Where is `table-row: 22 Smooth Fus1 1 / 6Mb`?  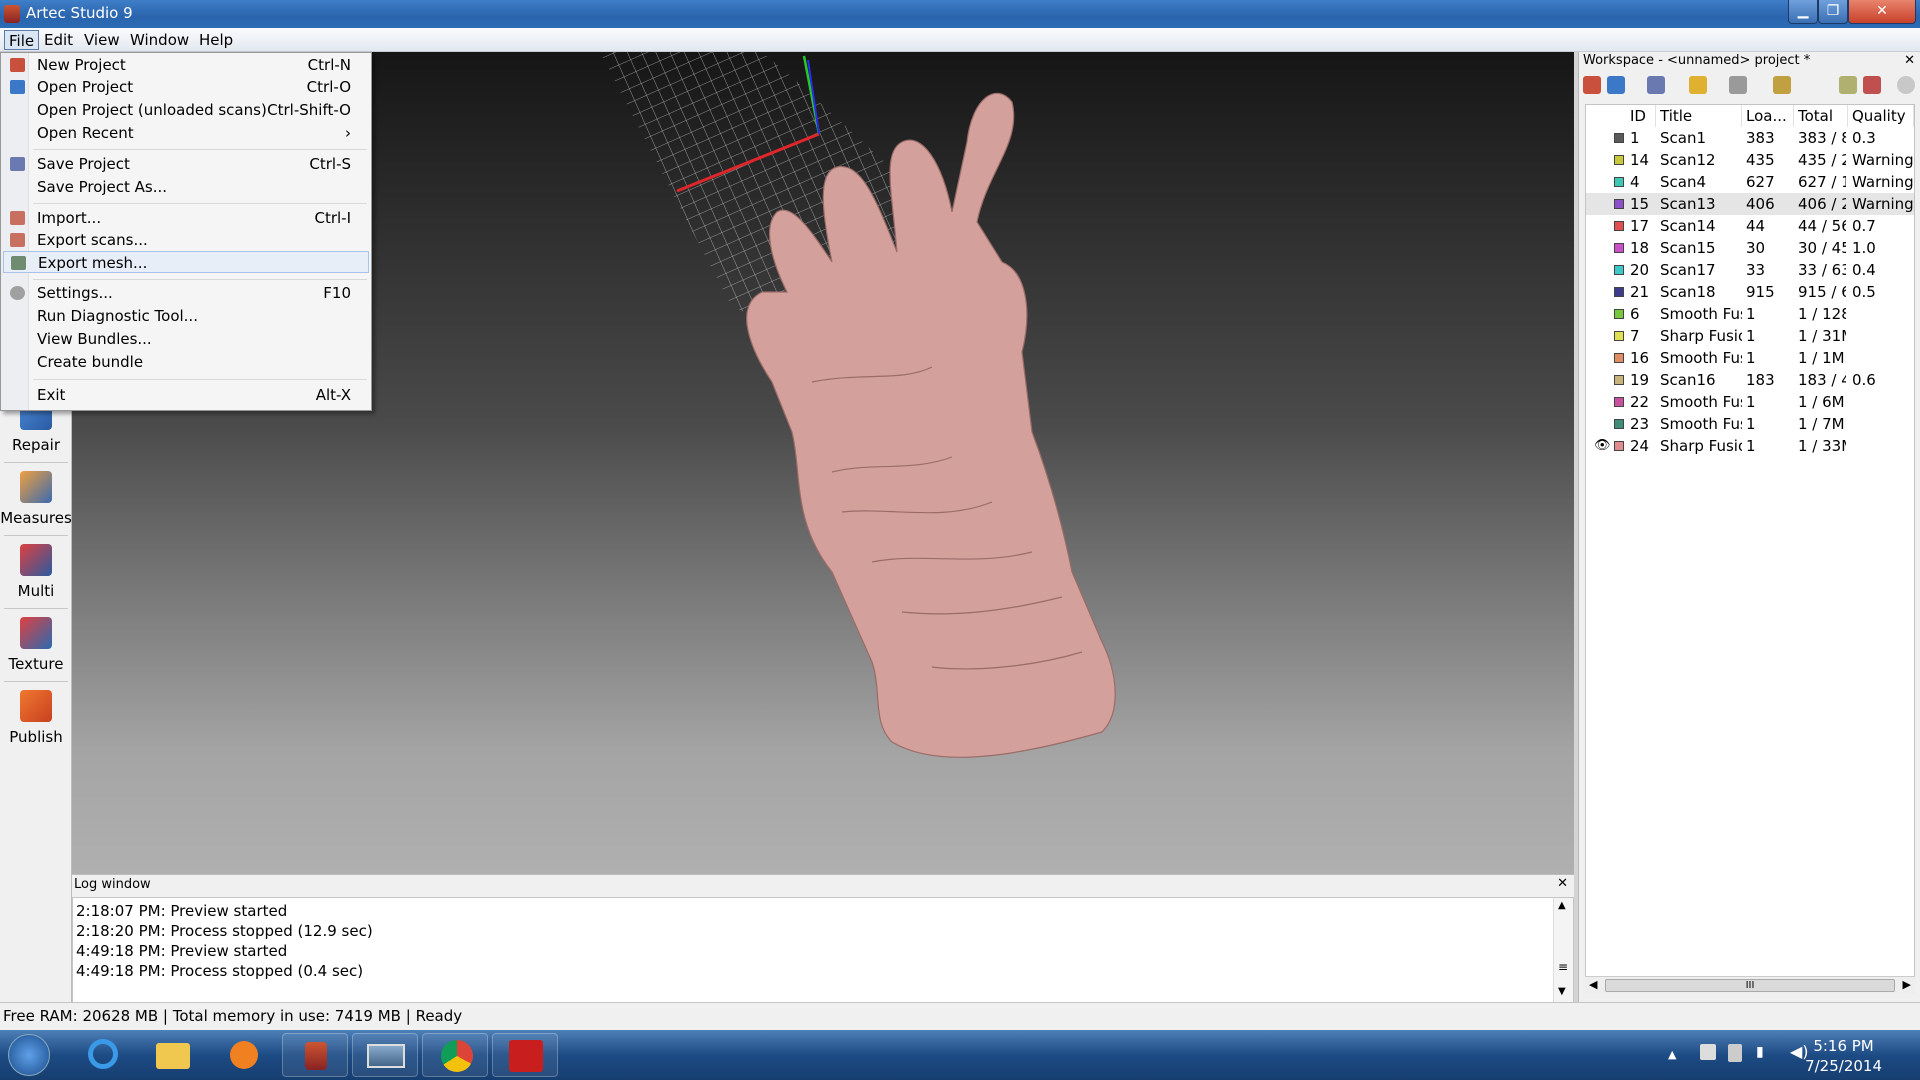 table-row: 22 Smooth Fus1 1 / 6Mb is located at coordinates (1750, 402).